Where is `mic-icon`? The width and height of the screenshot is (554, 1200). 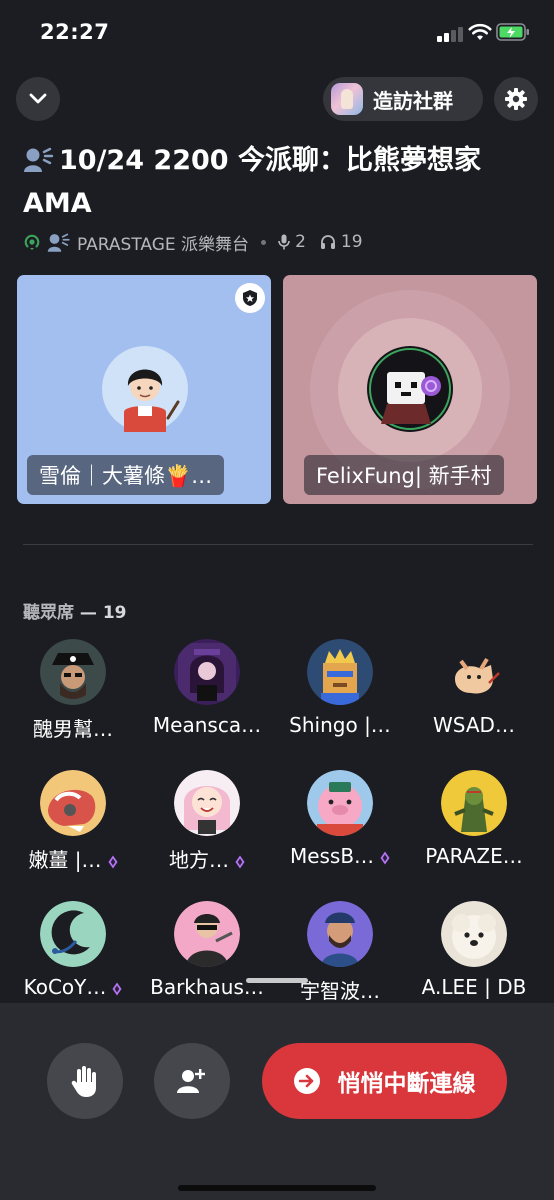 mic-icon is located at coordinates (284, 242).